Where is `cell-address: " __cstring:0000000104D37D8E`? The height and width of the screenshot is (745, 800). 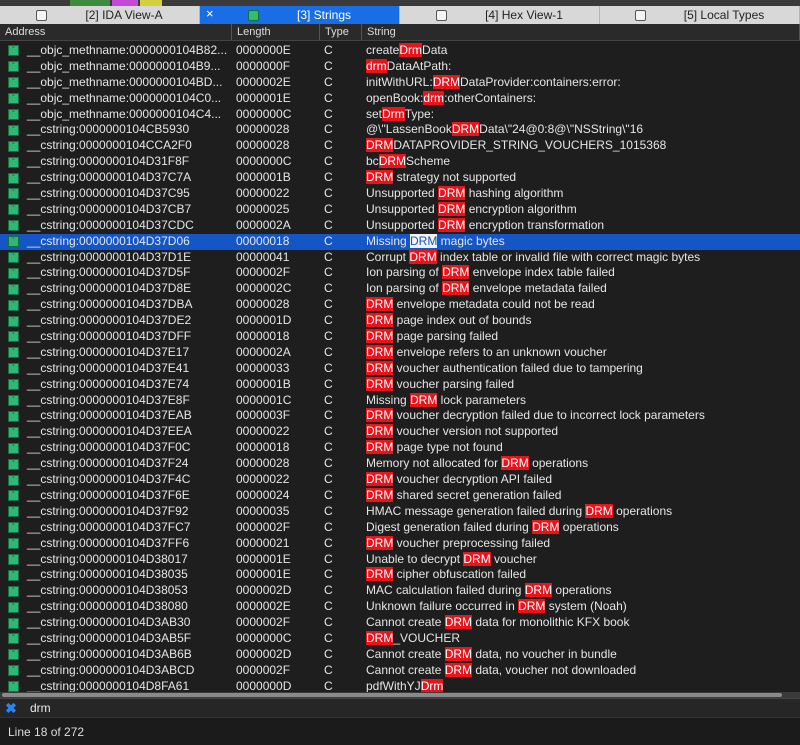
cell-address: " __cstring:0000000104D37D8E is located at coordinates (116, 289).